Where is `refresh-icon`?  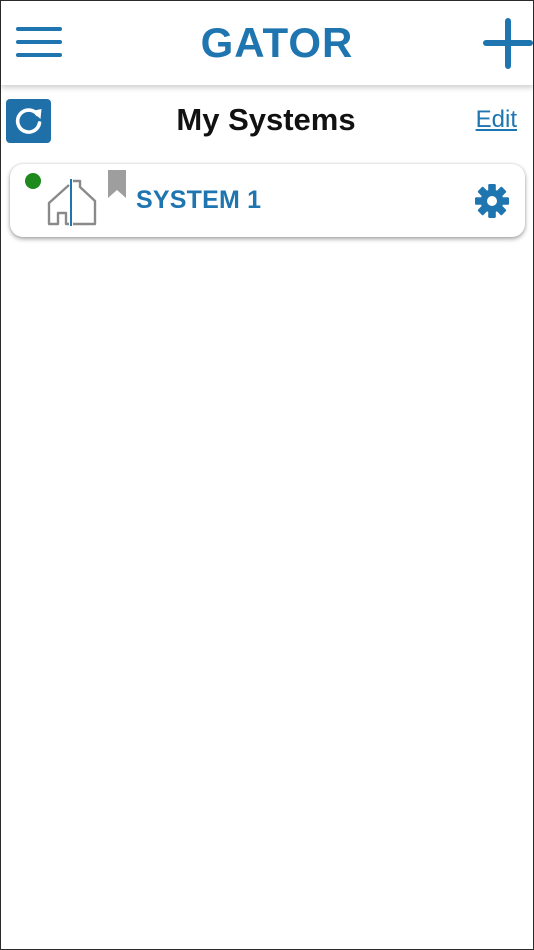
refresh-icon is located at coordinates (28, 121).